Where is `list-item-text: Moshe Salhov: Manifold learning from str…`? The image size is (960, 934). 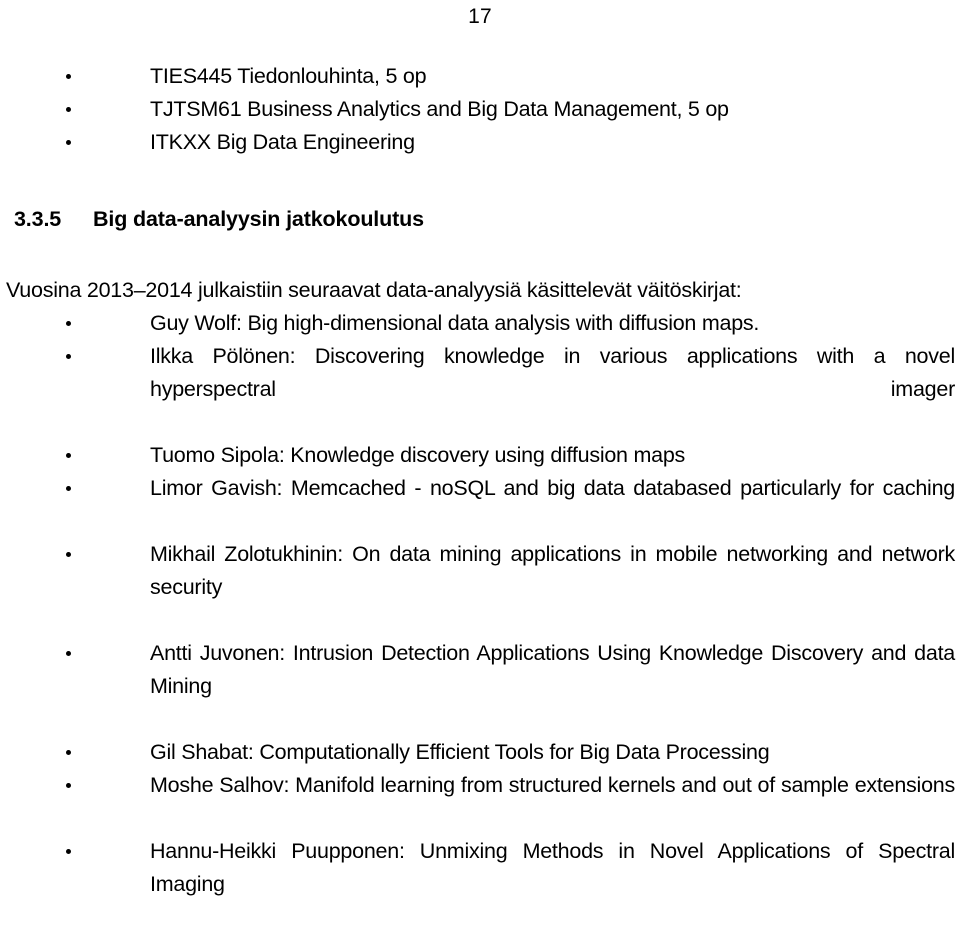
list-item-text: Moshe Salhov: Manifold learning from str… is located at coordinates (552, 785).